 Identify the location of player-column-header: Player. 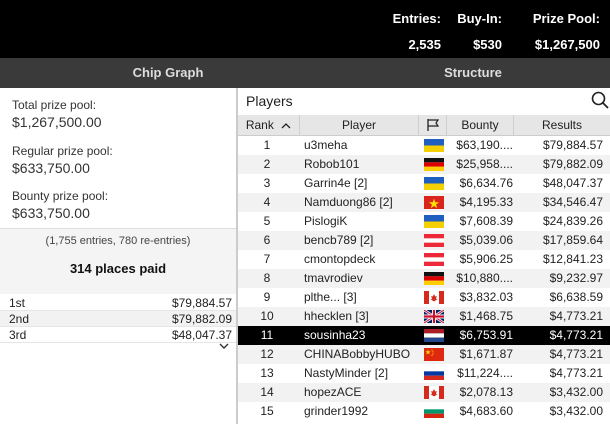
(359, 125).